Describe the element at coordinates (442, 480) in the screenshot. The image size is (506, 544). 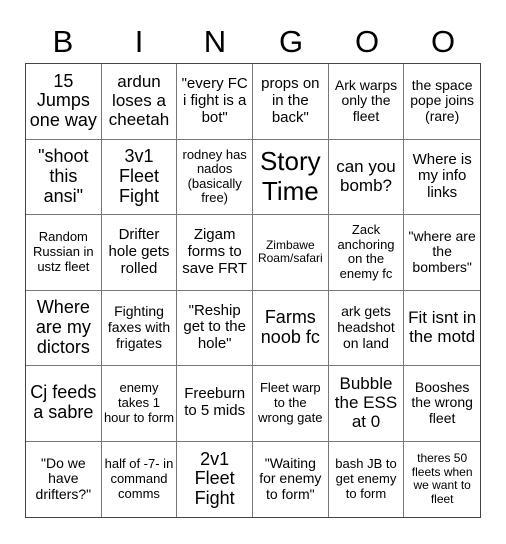
I see `bingo-cell: theres 50 fleets when we want to fleet` at that location.